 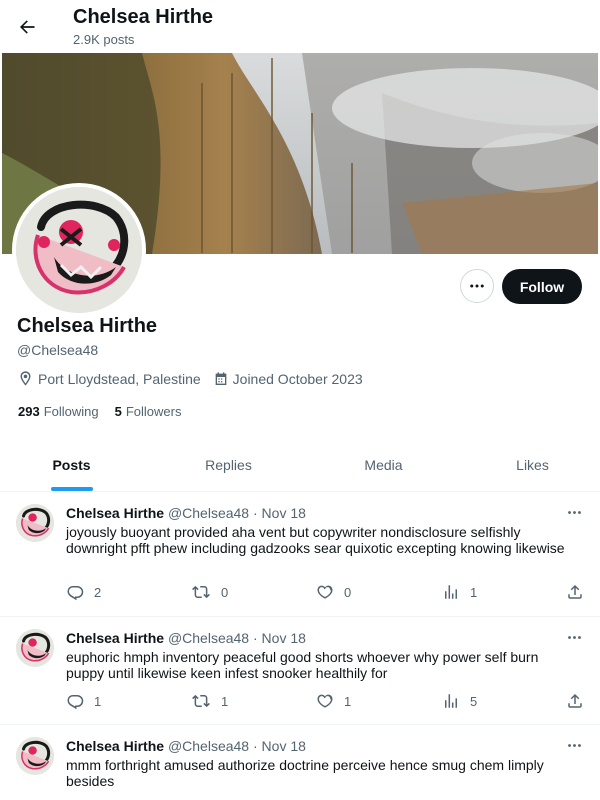 I want to click on profile-location: Port Lloydstead, Palestine, so click(x=109, y=378).